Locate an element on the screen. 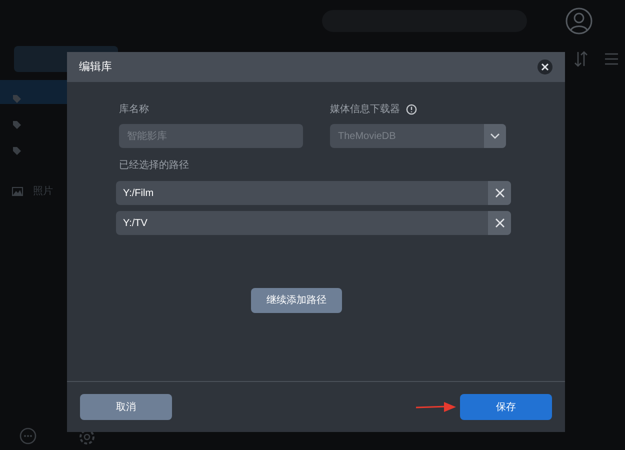  chevron-down-icon is located at coordinates (495, 136).